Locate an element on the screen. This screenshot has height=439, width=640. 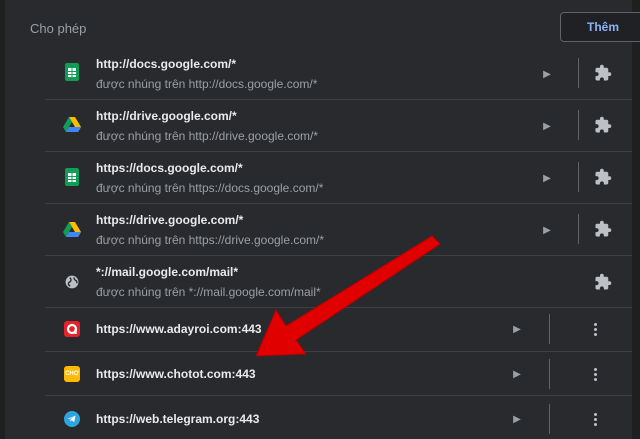
red-arrow-annotation is located at coordinates (348, 296).